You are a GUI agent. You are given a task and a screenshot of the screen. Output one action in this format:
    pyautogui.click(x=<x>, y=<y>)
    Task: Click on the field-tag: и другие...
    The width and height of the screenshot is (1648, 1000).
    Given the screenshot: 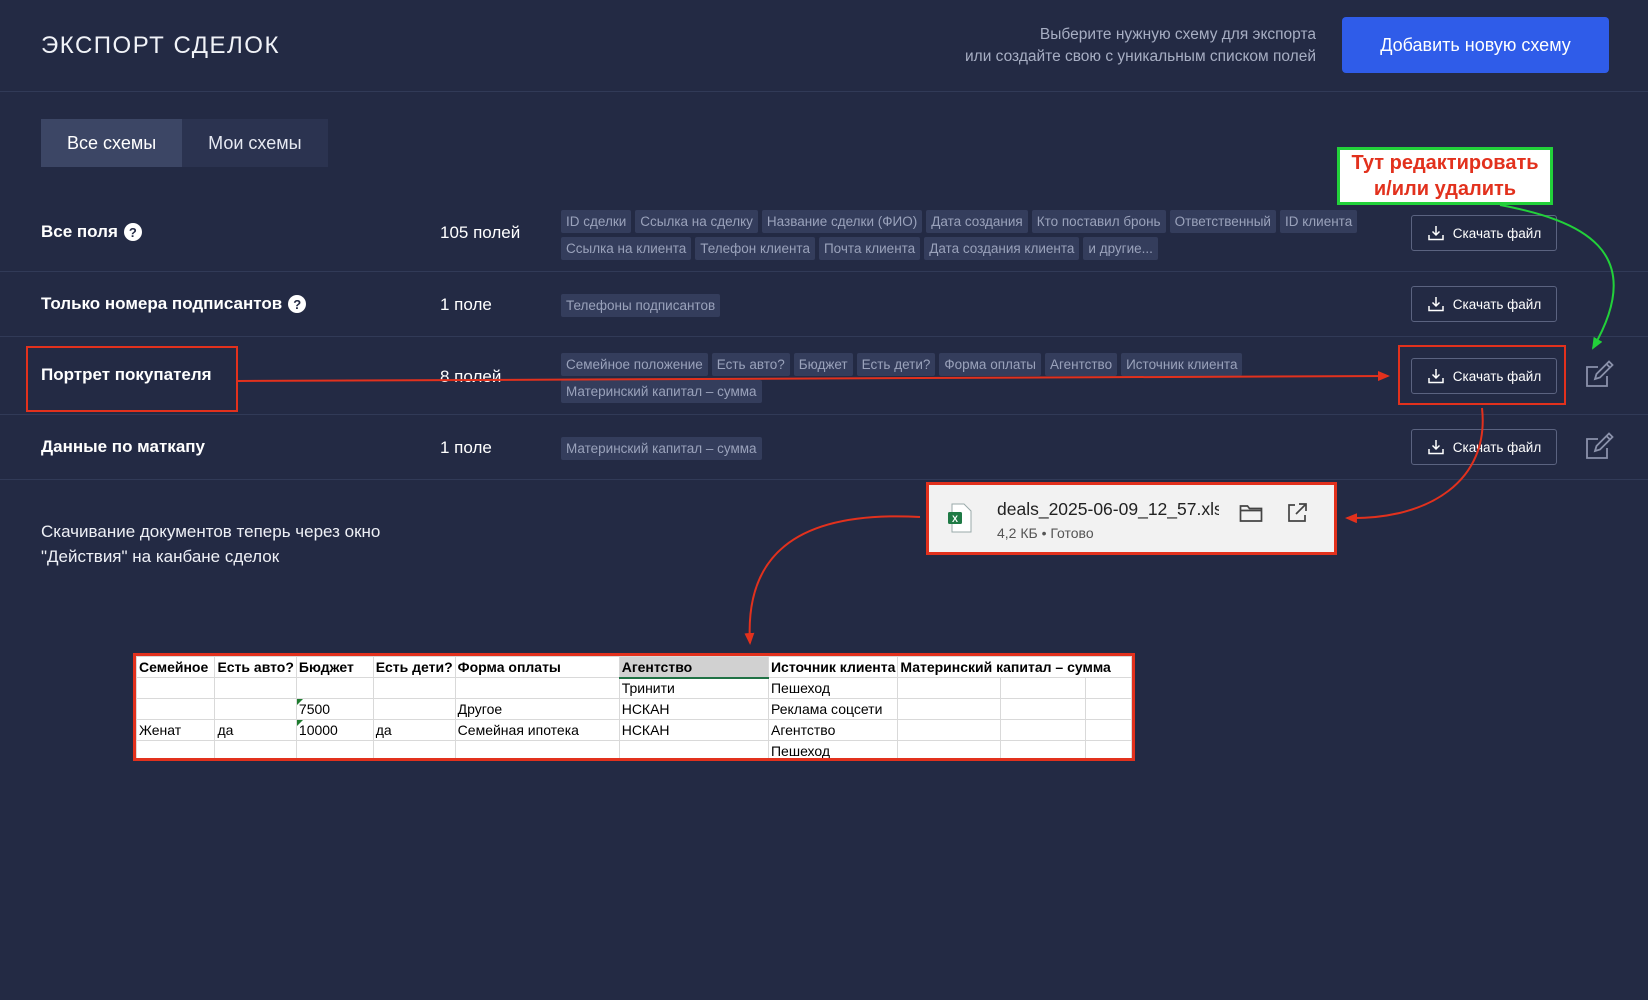 What is the action you would take?
    pyautogui.click(x=1120, y=248)
    